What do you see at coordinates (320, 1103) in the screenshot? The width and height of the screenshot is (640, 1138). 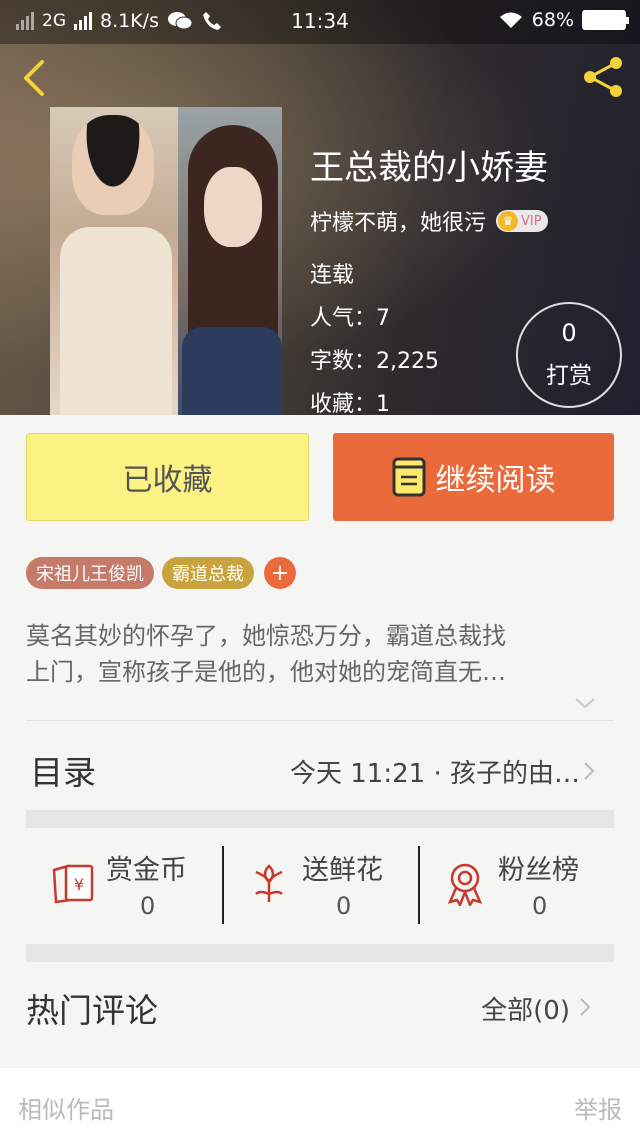 I see `footer: 相似作品 举报` at bounding box center [320, 1103].